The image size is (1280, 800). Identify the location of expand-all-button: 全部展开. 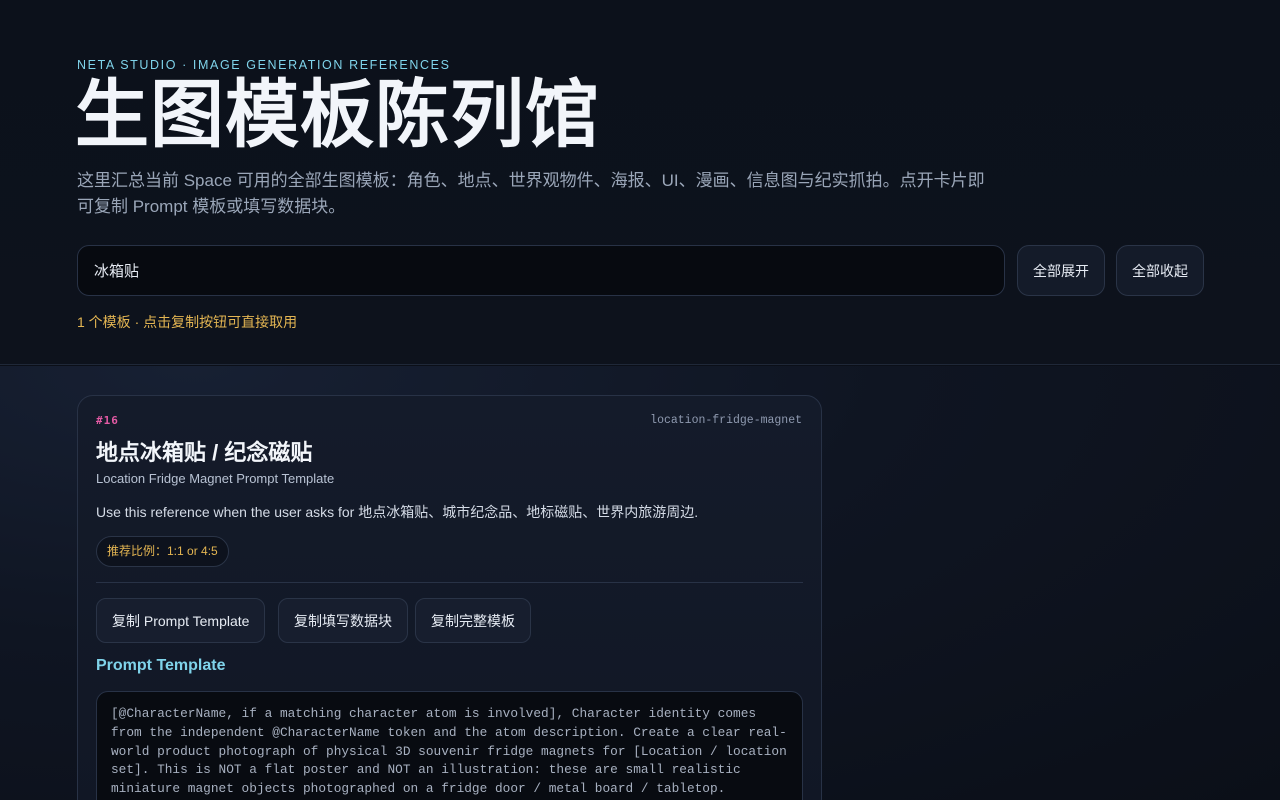
(1061, 270).